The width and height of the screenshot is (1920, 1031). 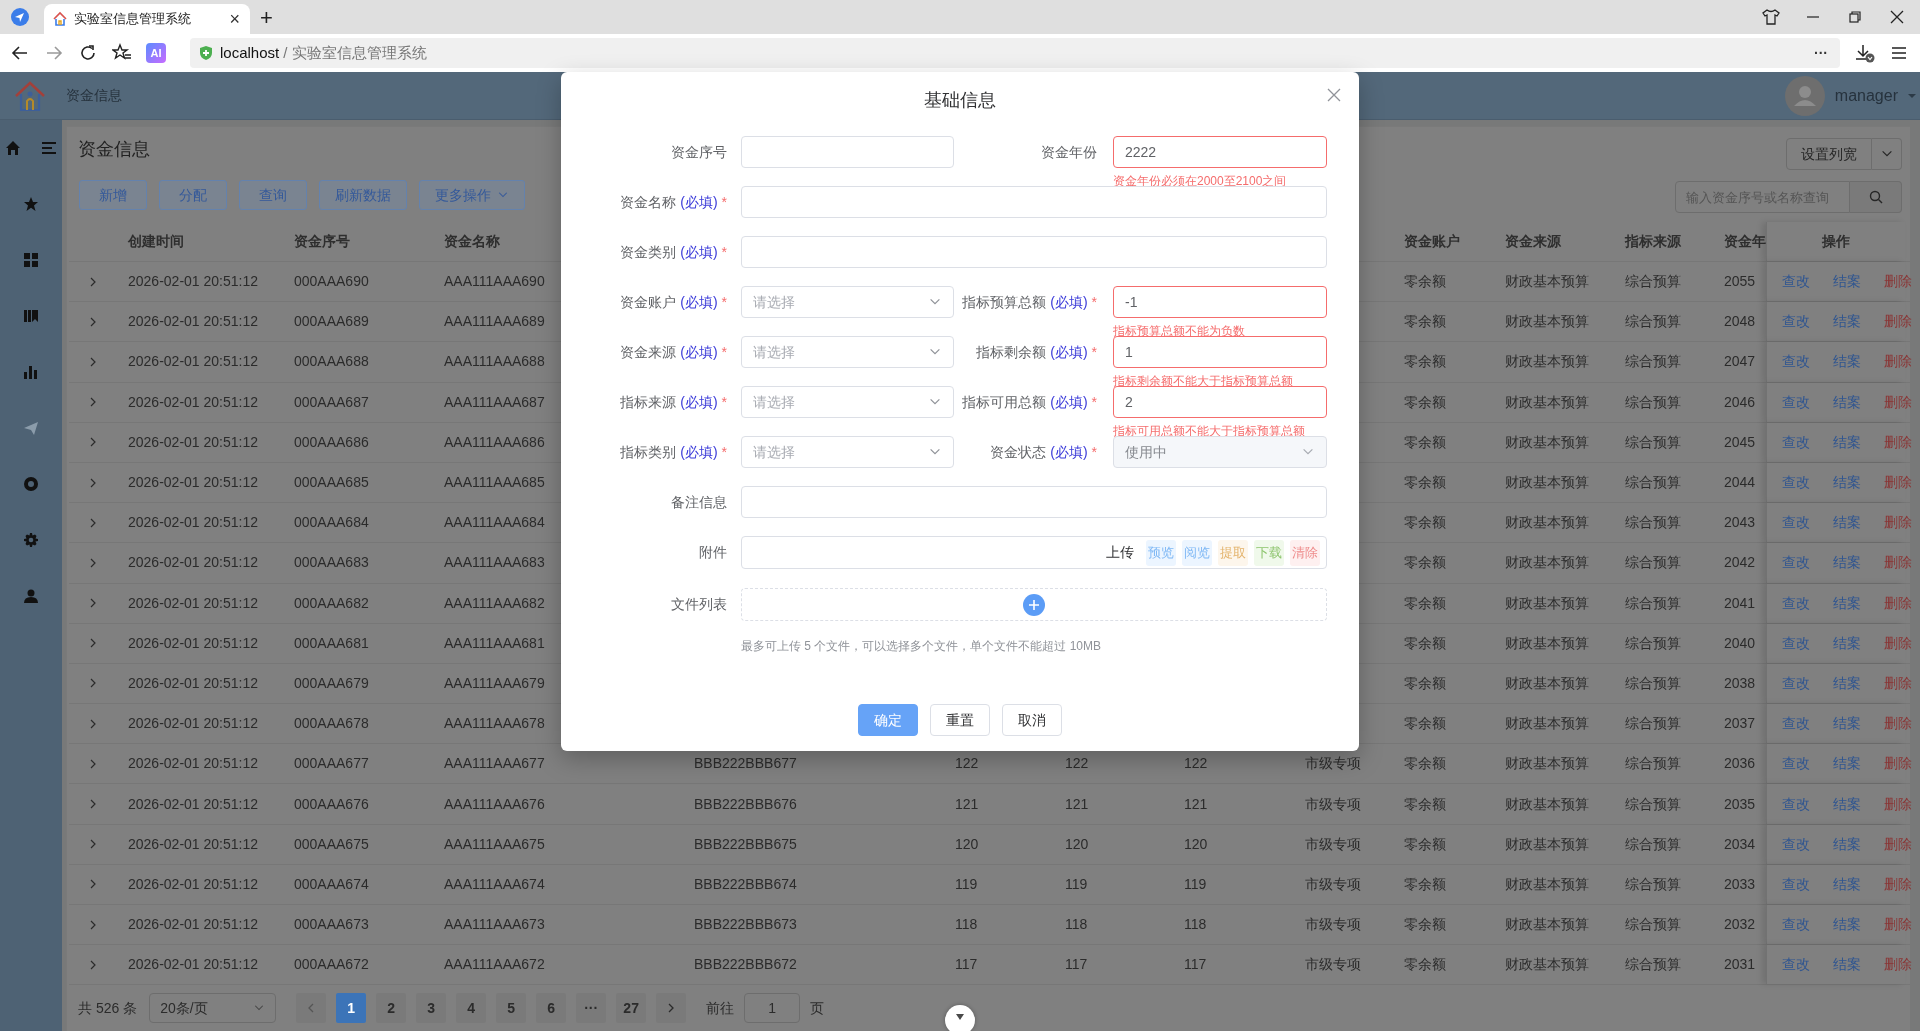 What do you see at coordinates (591, 1008) in the screenshot?
I see `page-button: ···` at bounding box center [591, 1008].